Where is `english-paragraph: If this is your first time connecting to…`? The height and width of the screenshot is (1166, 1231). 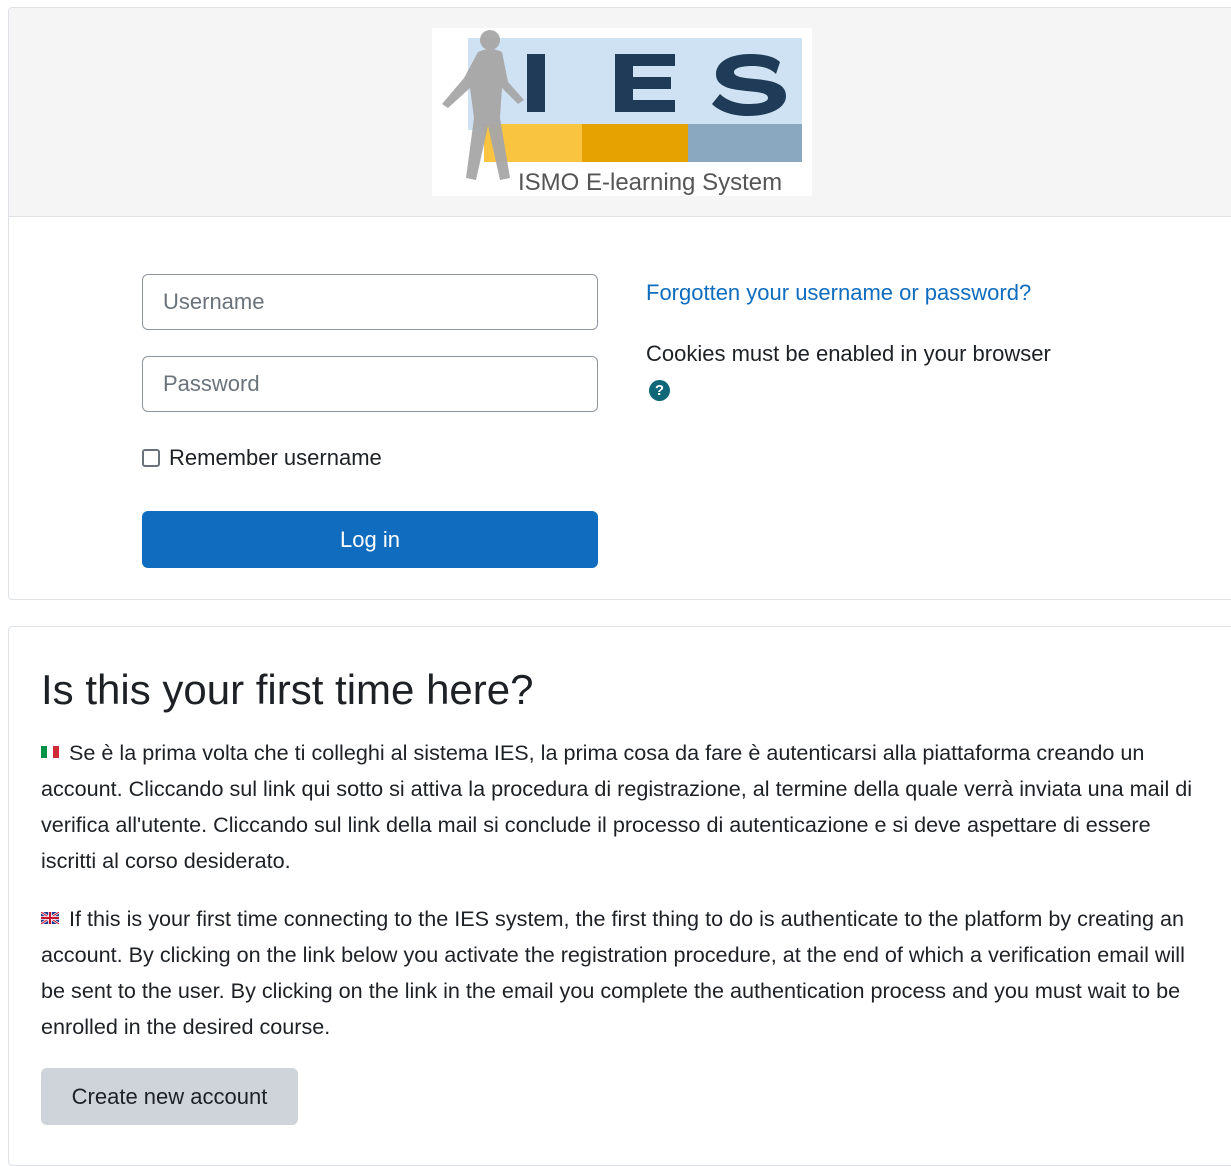 english-paragraph: If this is your first time connecting to… is located at coordinates (621, 973).